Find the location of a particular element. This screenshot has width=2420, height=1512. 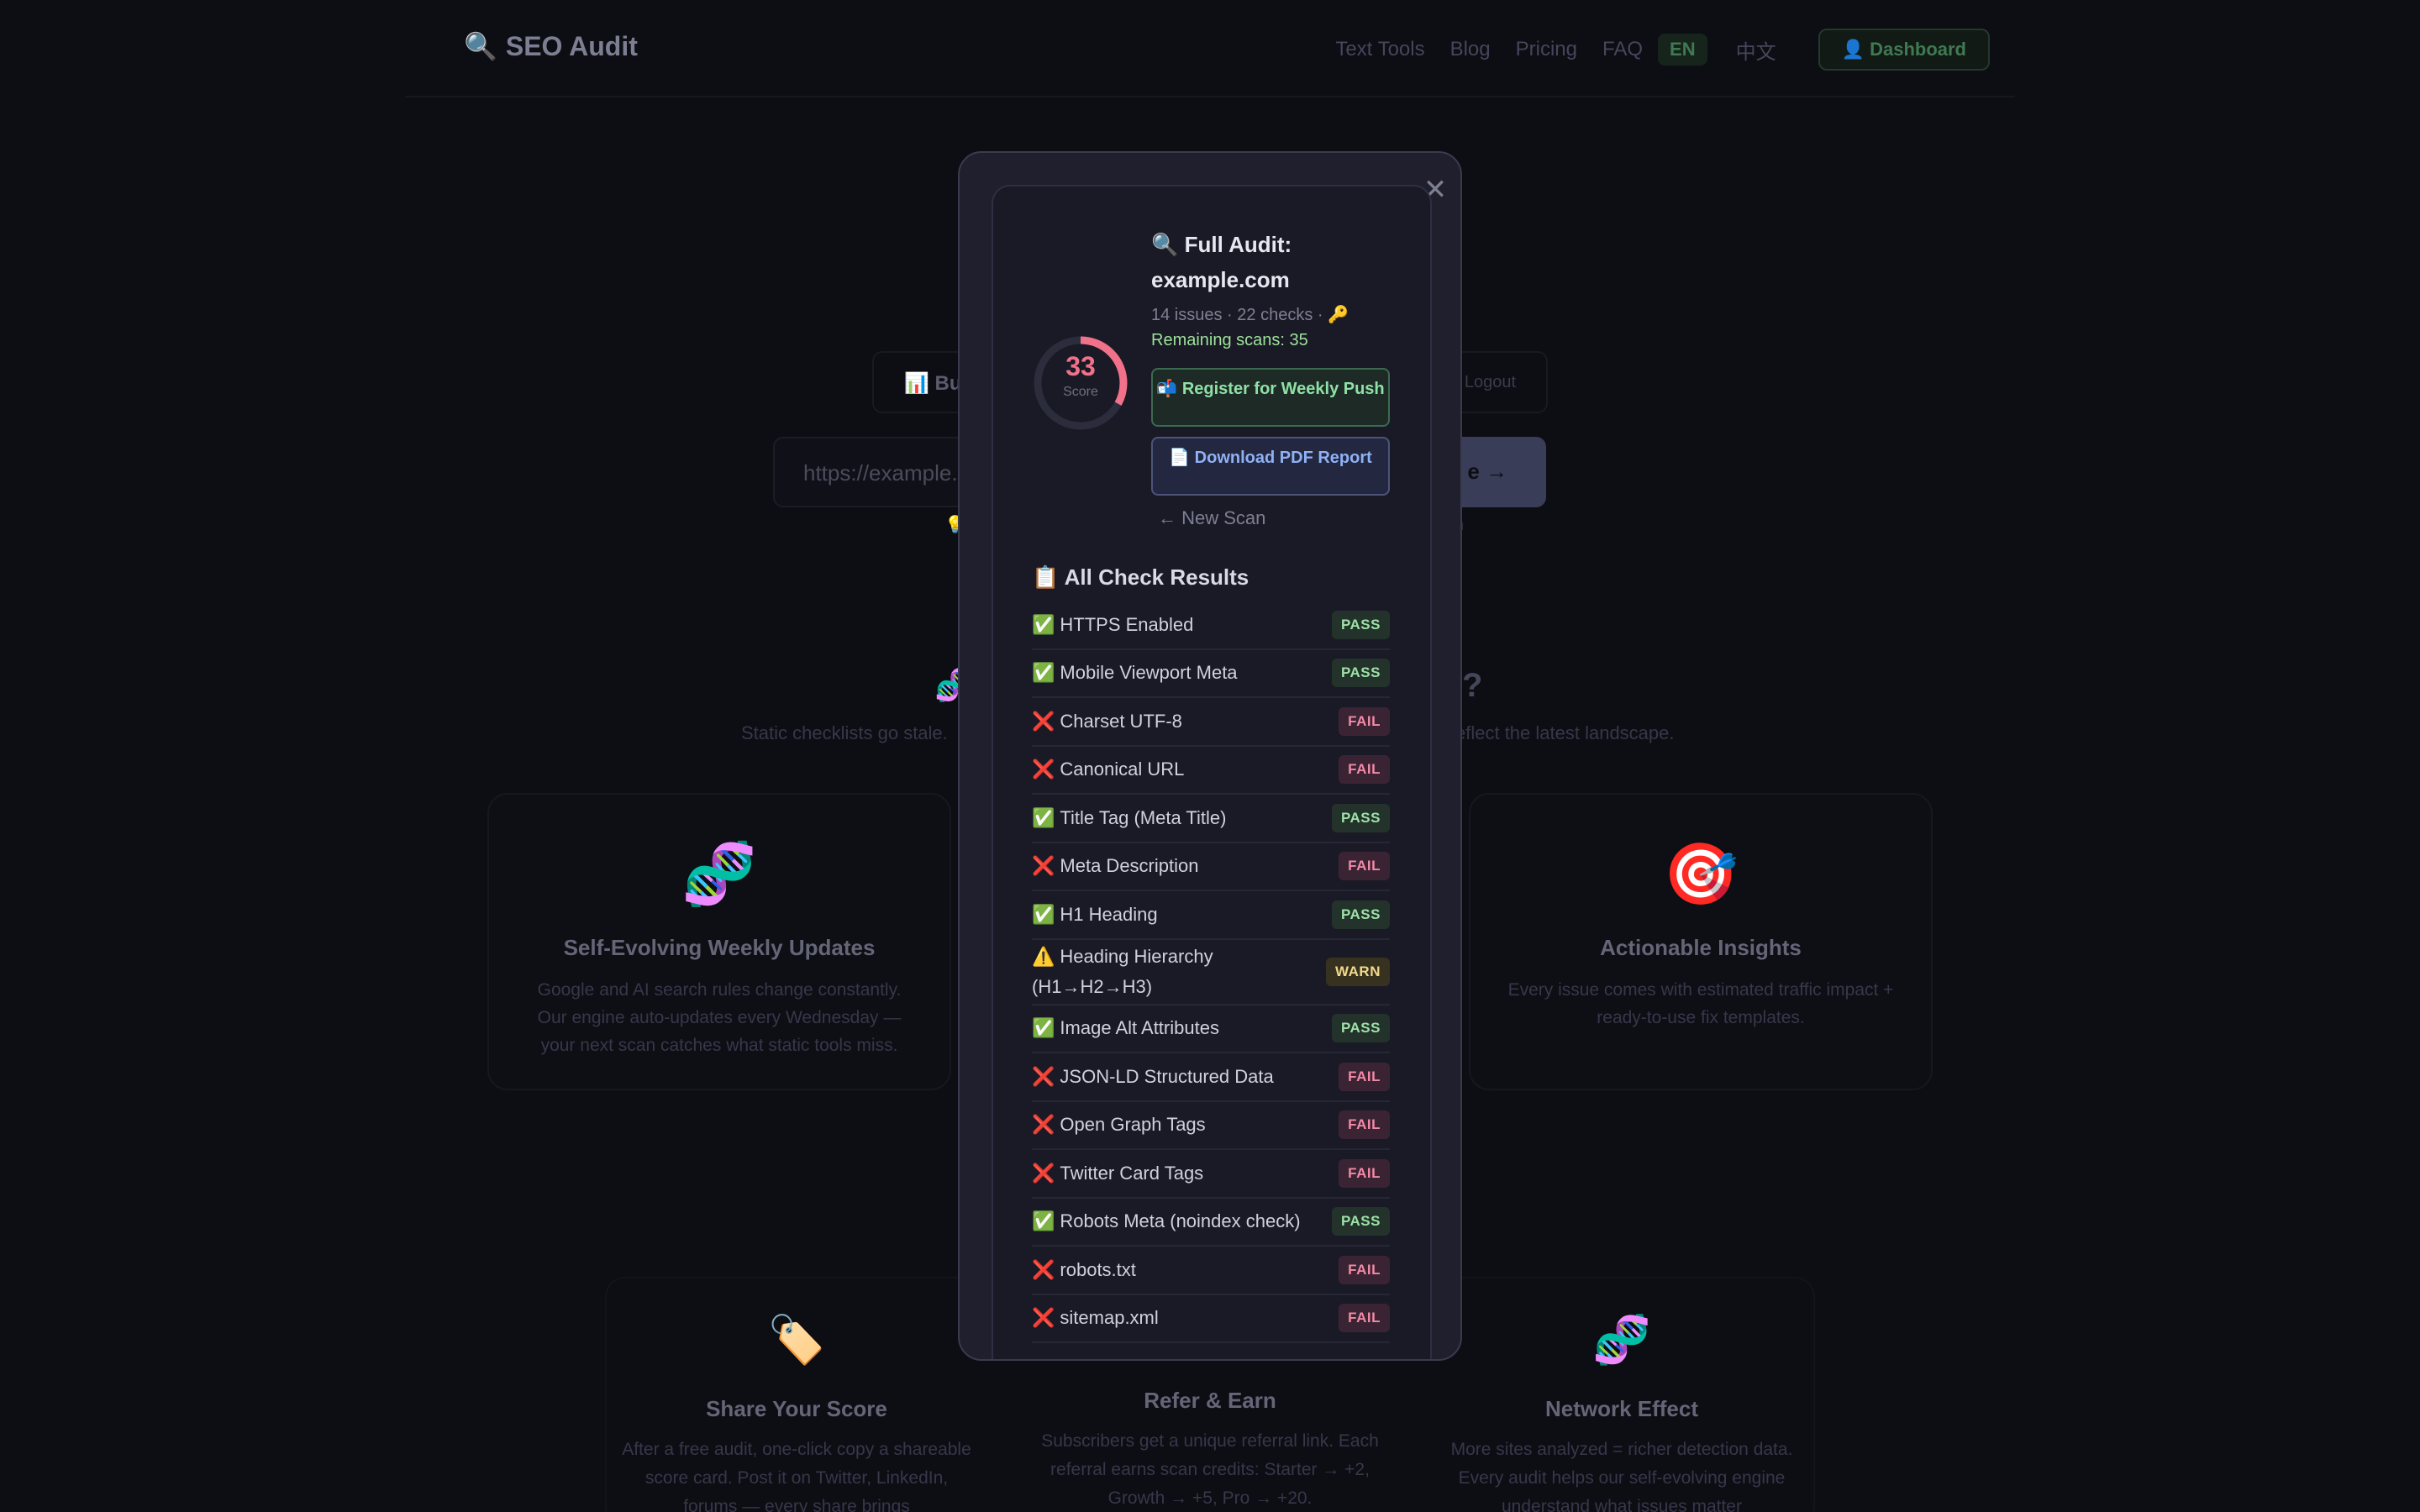

check-label: JSON-LD Structured Data is located at coordinates (1167, 1076).